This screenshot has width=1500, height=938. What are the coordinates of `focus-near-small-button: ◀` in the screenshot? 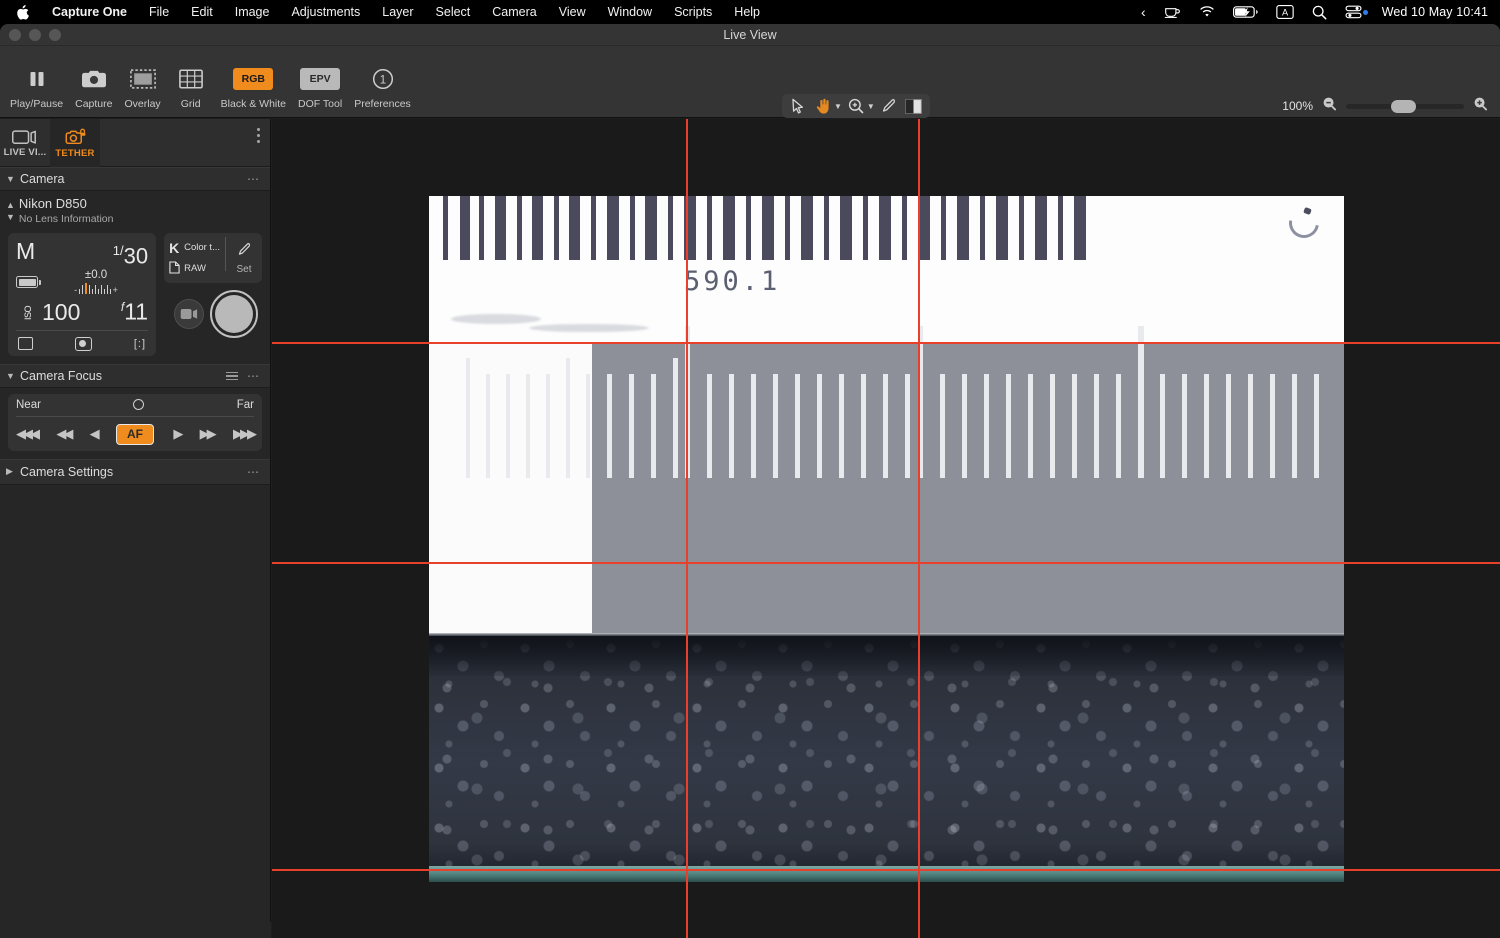 It's located at (95, 434).